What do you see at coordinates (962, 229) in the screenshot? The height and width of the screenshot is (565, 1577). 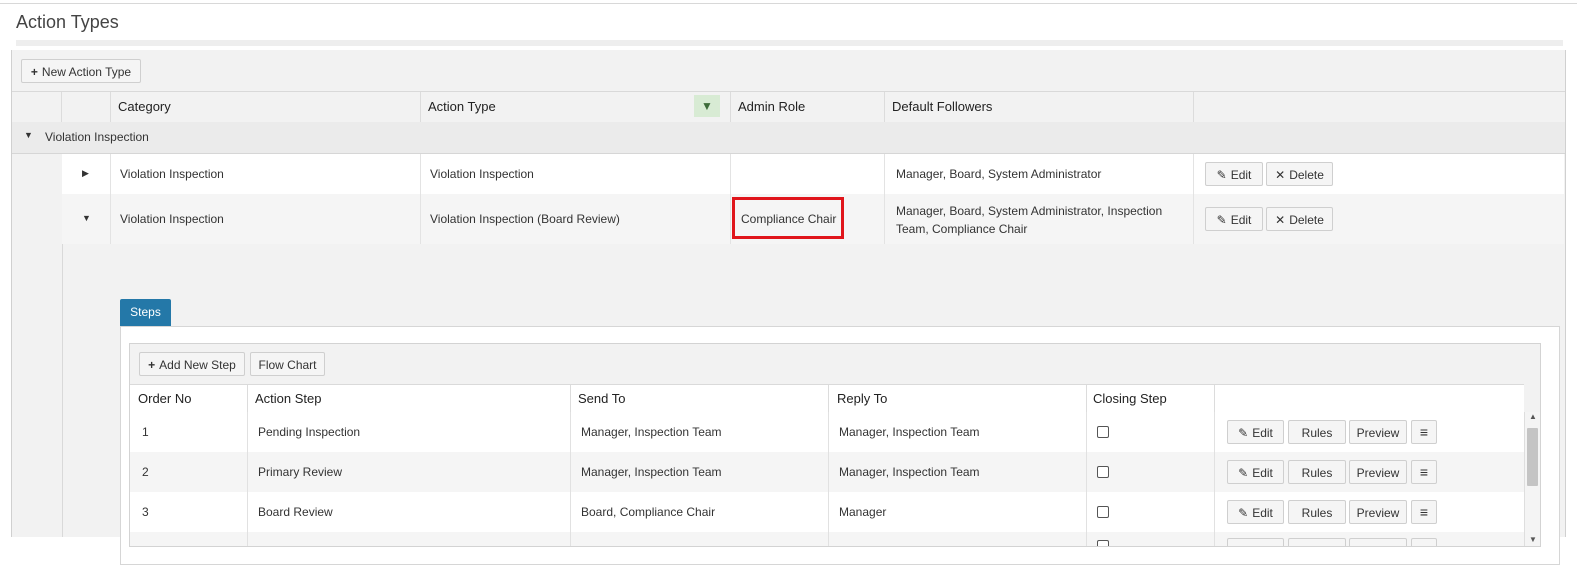 I see `followers-line: Team, Compliance Chair` at bounding box center [962, 229].